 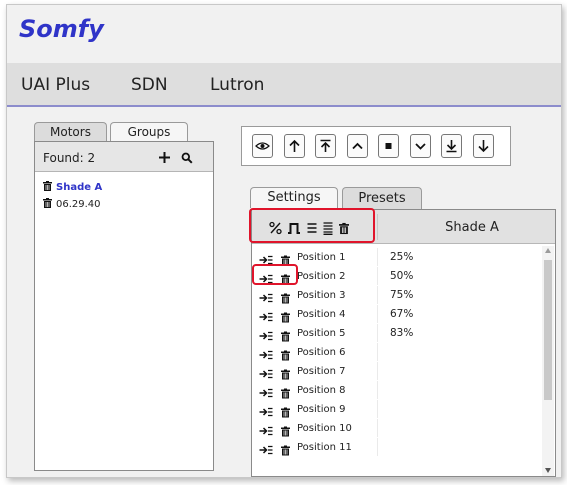 What do you see at coordinates (266, 450) in the screenshot?
I see `go-to-position-icon` at bounding box center [266, 450].